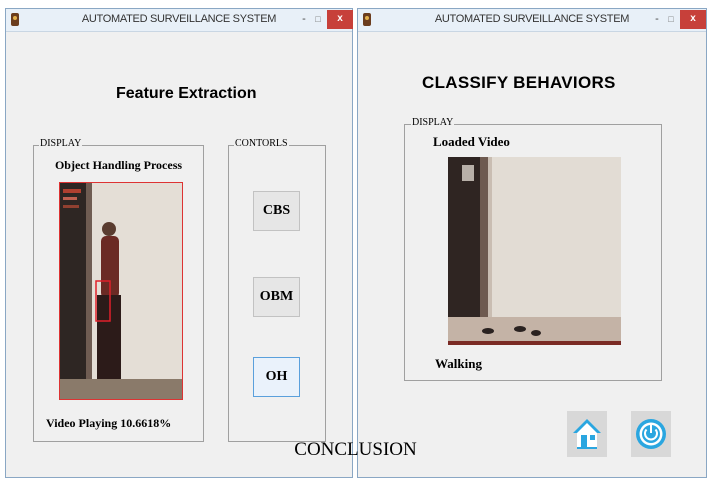  I want to click on page-heading: CLASSIFY BEHAVIORS, so click(519, 82).